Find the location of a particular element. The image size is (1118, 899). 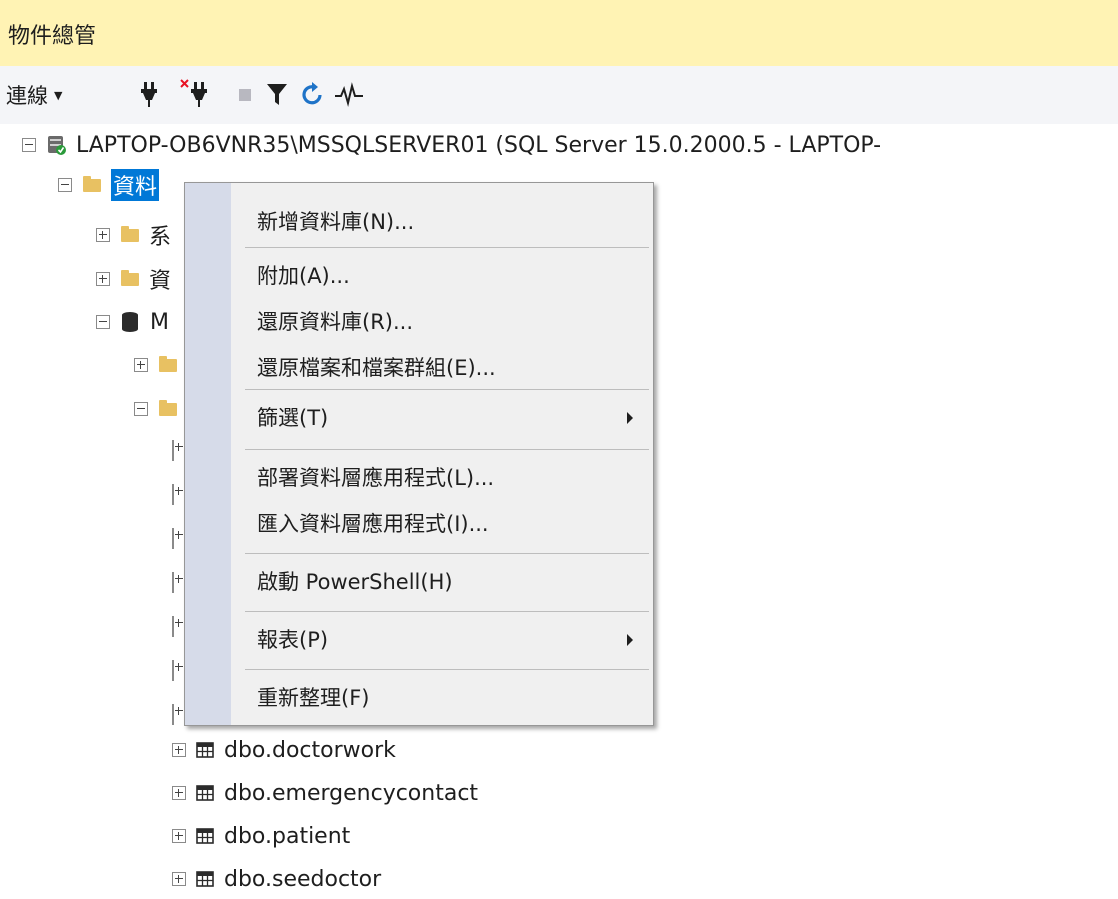

database-icon is located at coordinates (130, 322).